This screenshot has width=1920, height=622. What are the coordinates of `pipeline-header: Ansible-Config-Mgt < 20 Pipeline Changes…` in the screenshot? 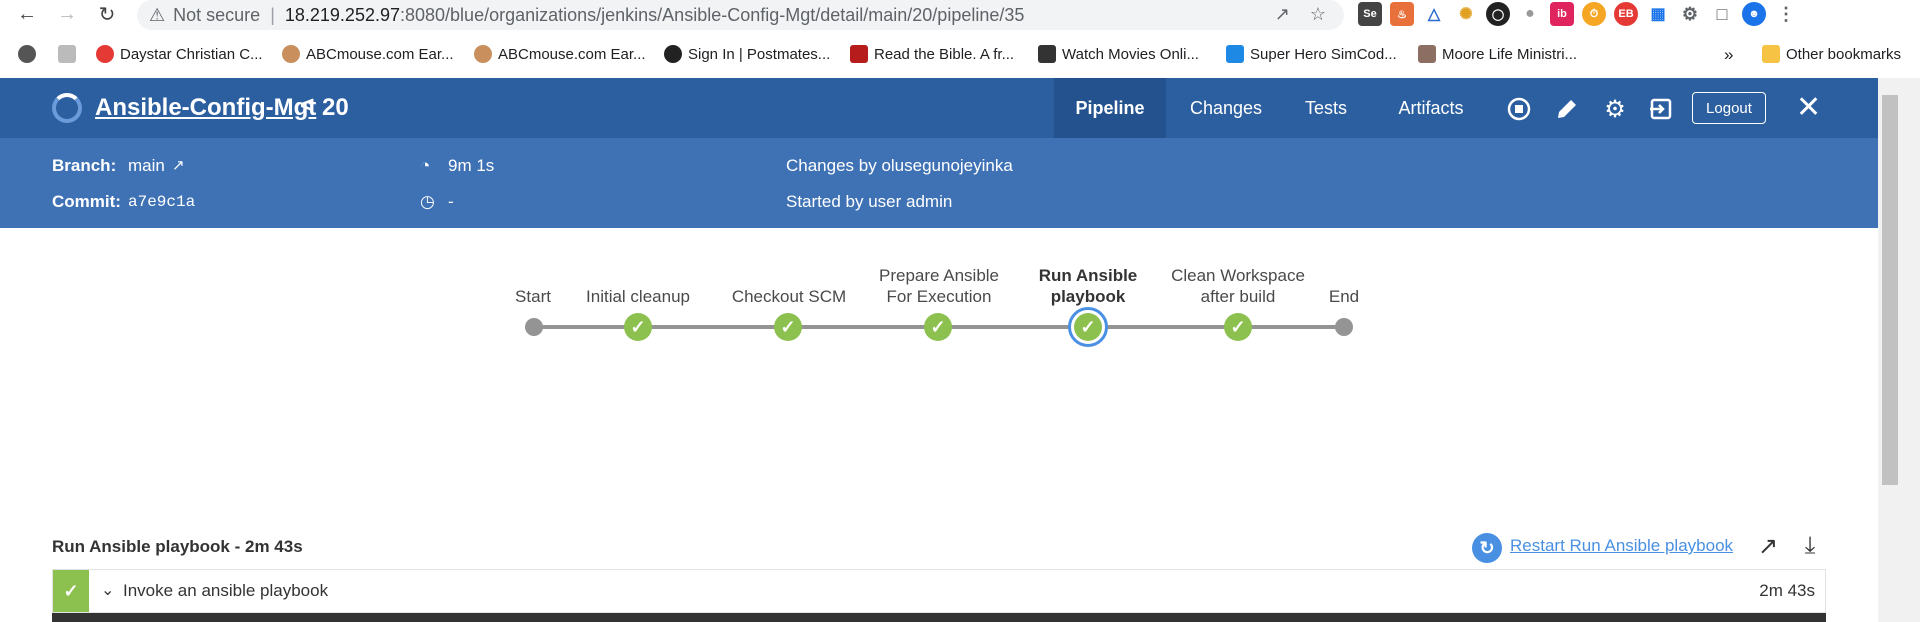 It's located at (939, 108).